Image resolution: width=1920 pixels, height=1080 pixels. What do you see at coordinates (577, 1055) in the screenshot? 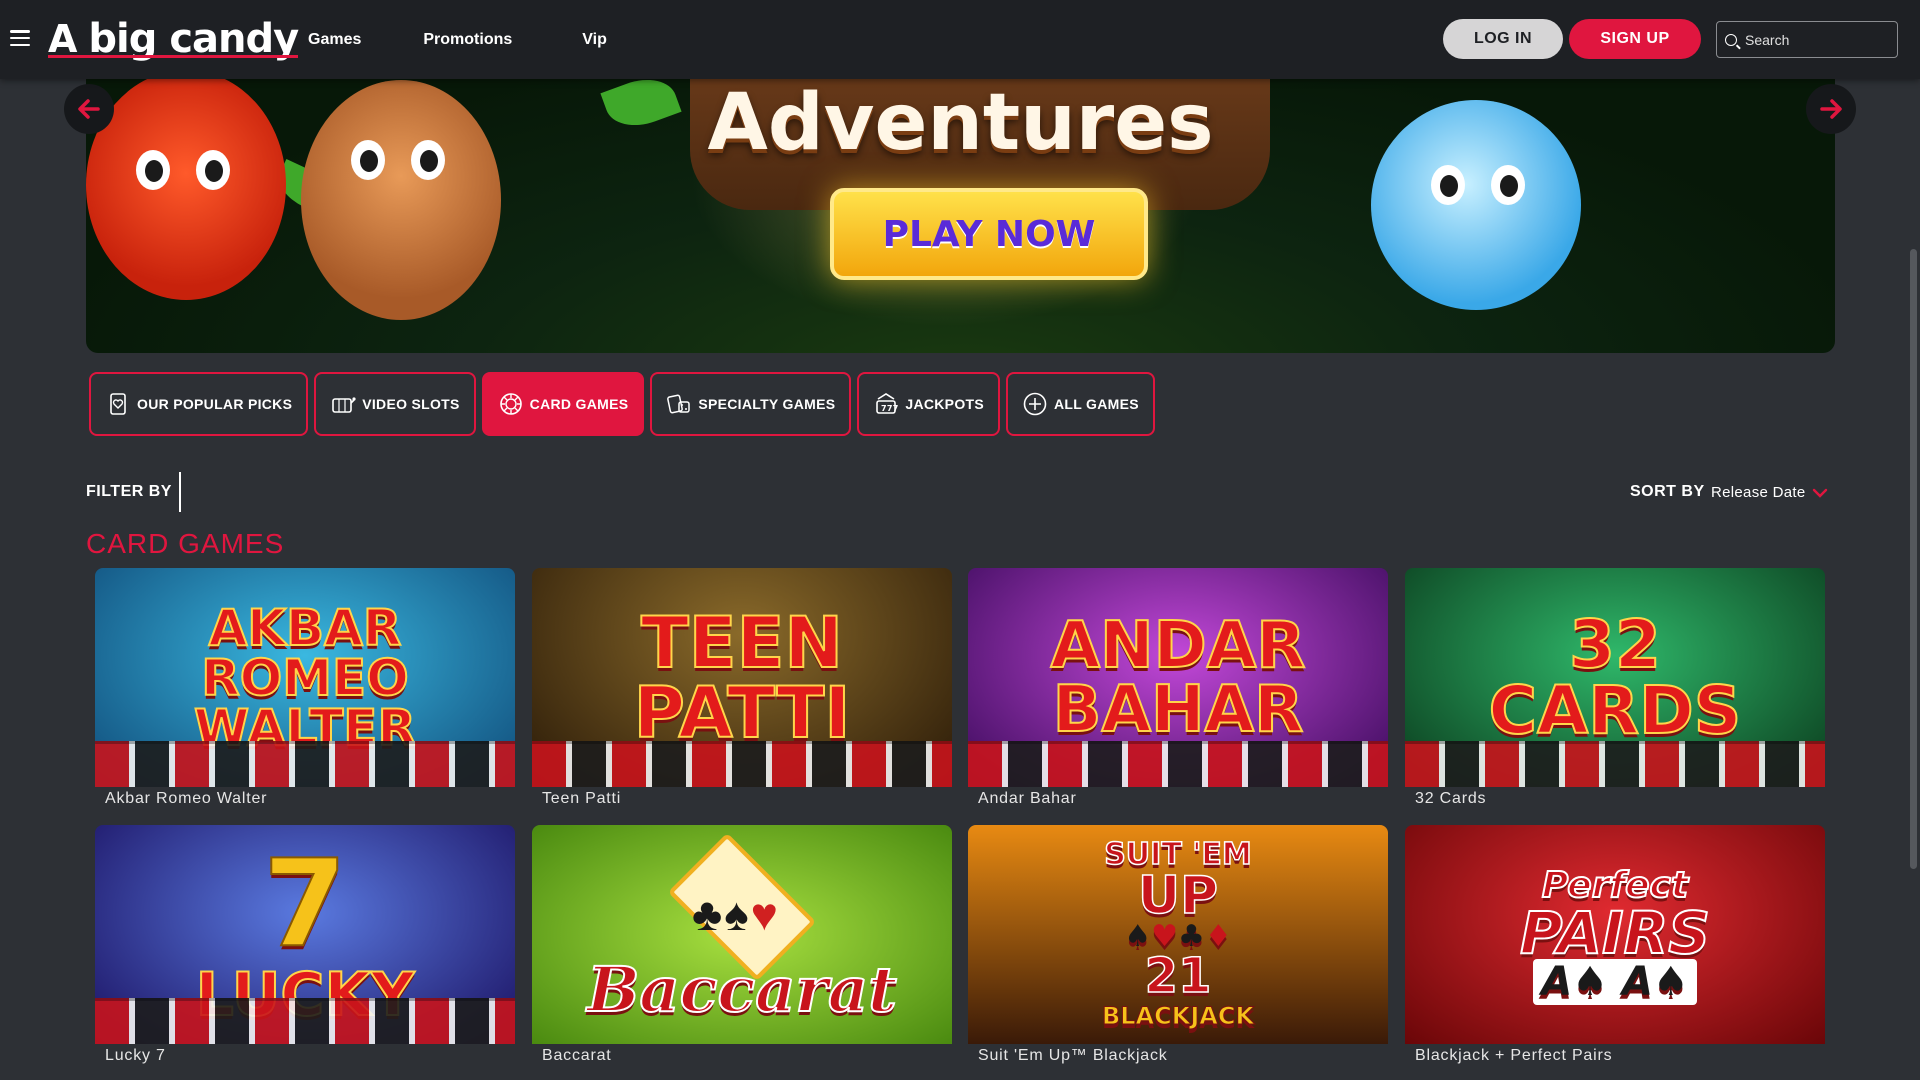
I see `game-name: Baccarat` at bounding box center [577, 1055].